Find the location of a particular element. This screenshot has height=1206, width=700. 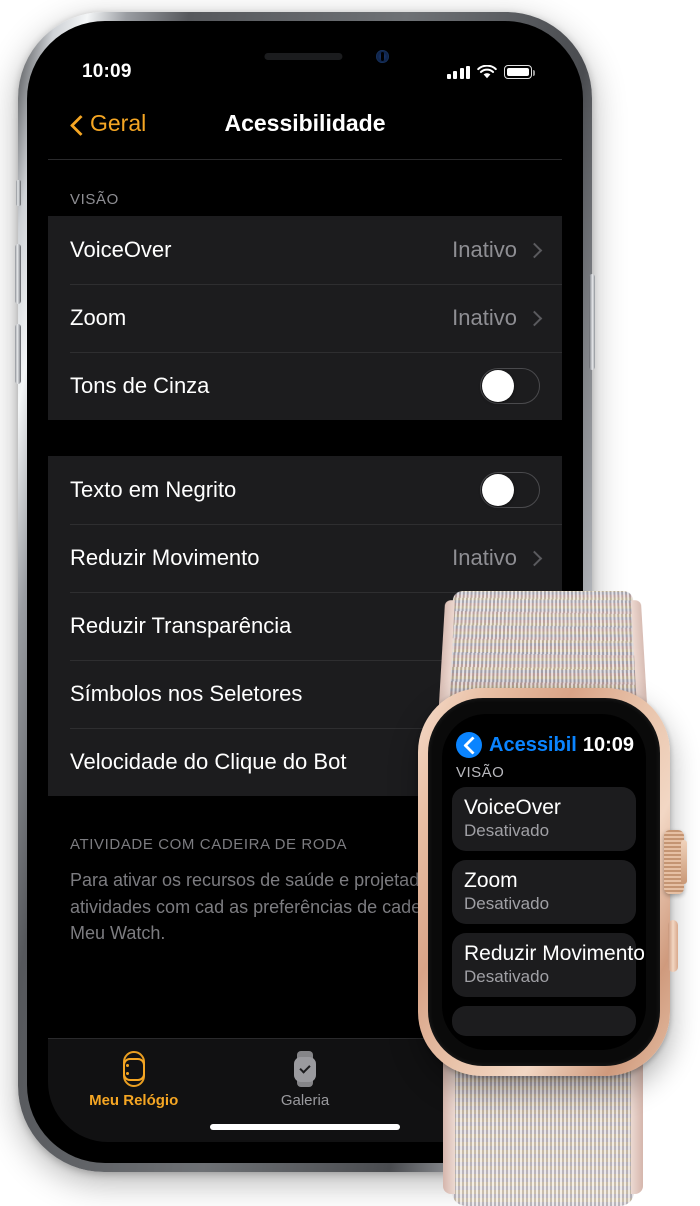

tab-meu-relogio: Meu Relógio is located at coordinates (133, 1080).